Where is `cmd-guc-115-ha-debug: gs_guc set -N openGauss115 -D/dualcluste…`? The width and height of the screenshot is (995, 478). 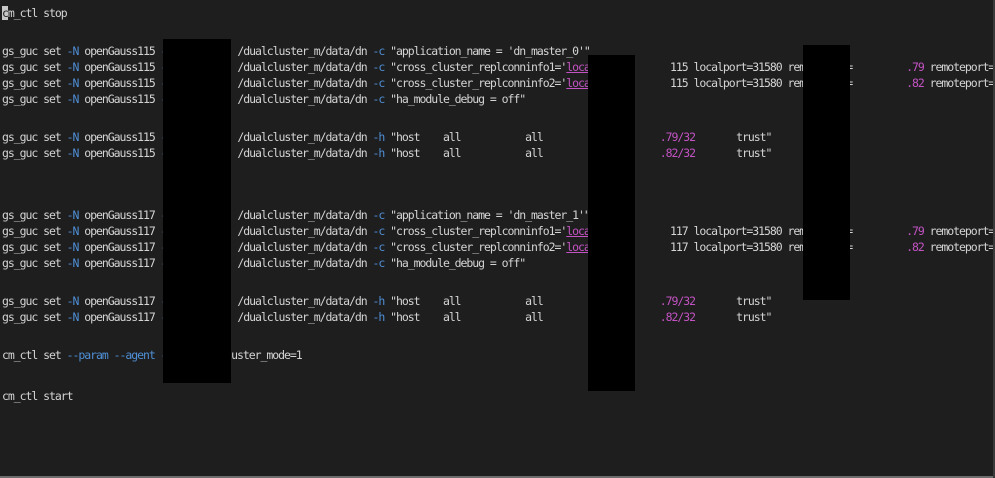
cmd-guc-115-ha-debug: gs_guc set -N openGauss115 -D/dualcluste… is located at coordinates (264, 99).